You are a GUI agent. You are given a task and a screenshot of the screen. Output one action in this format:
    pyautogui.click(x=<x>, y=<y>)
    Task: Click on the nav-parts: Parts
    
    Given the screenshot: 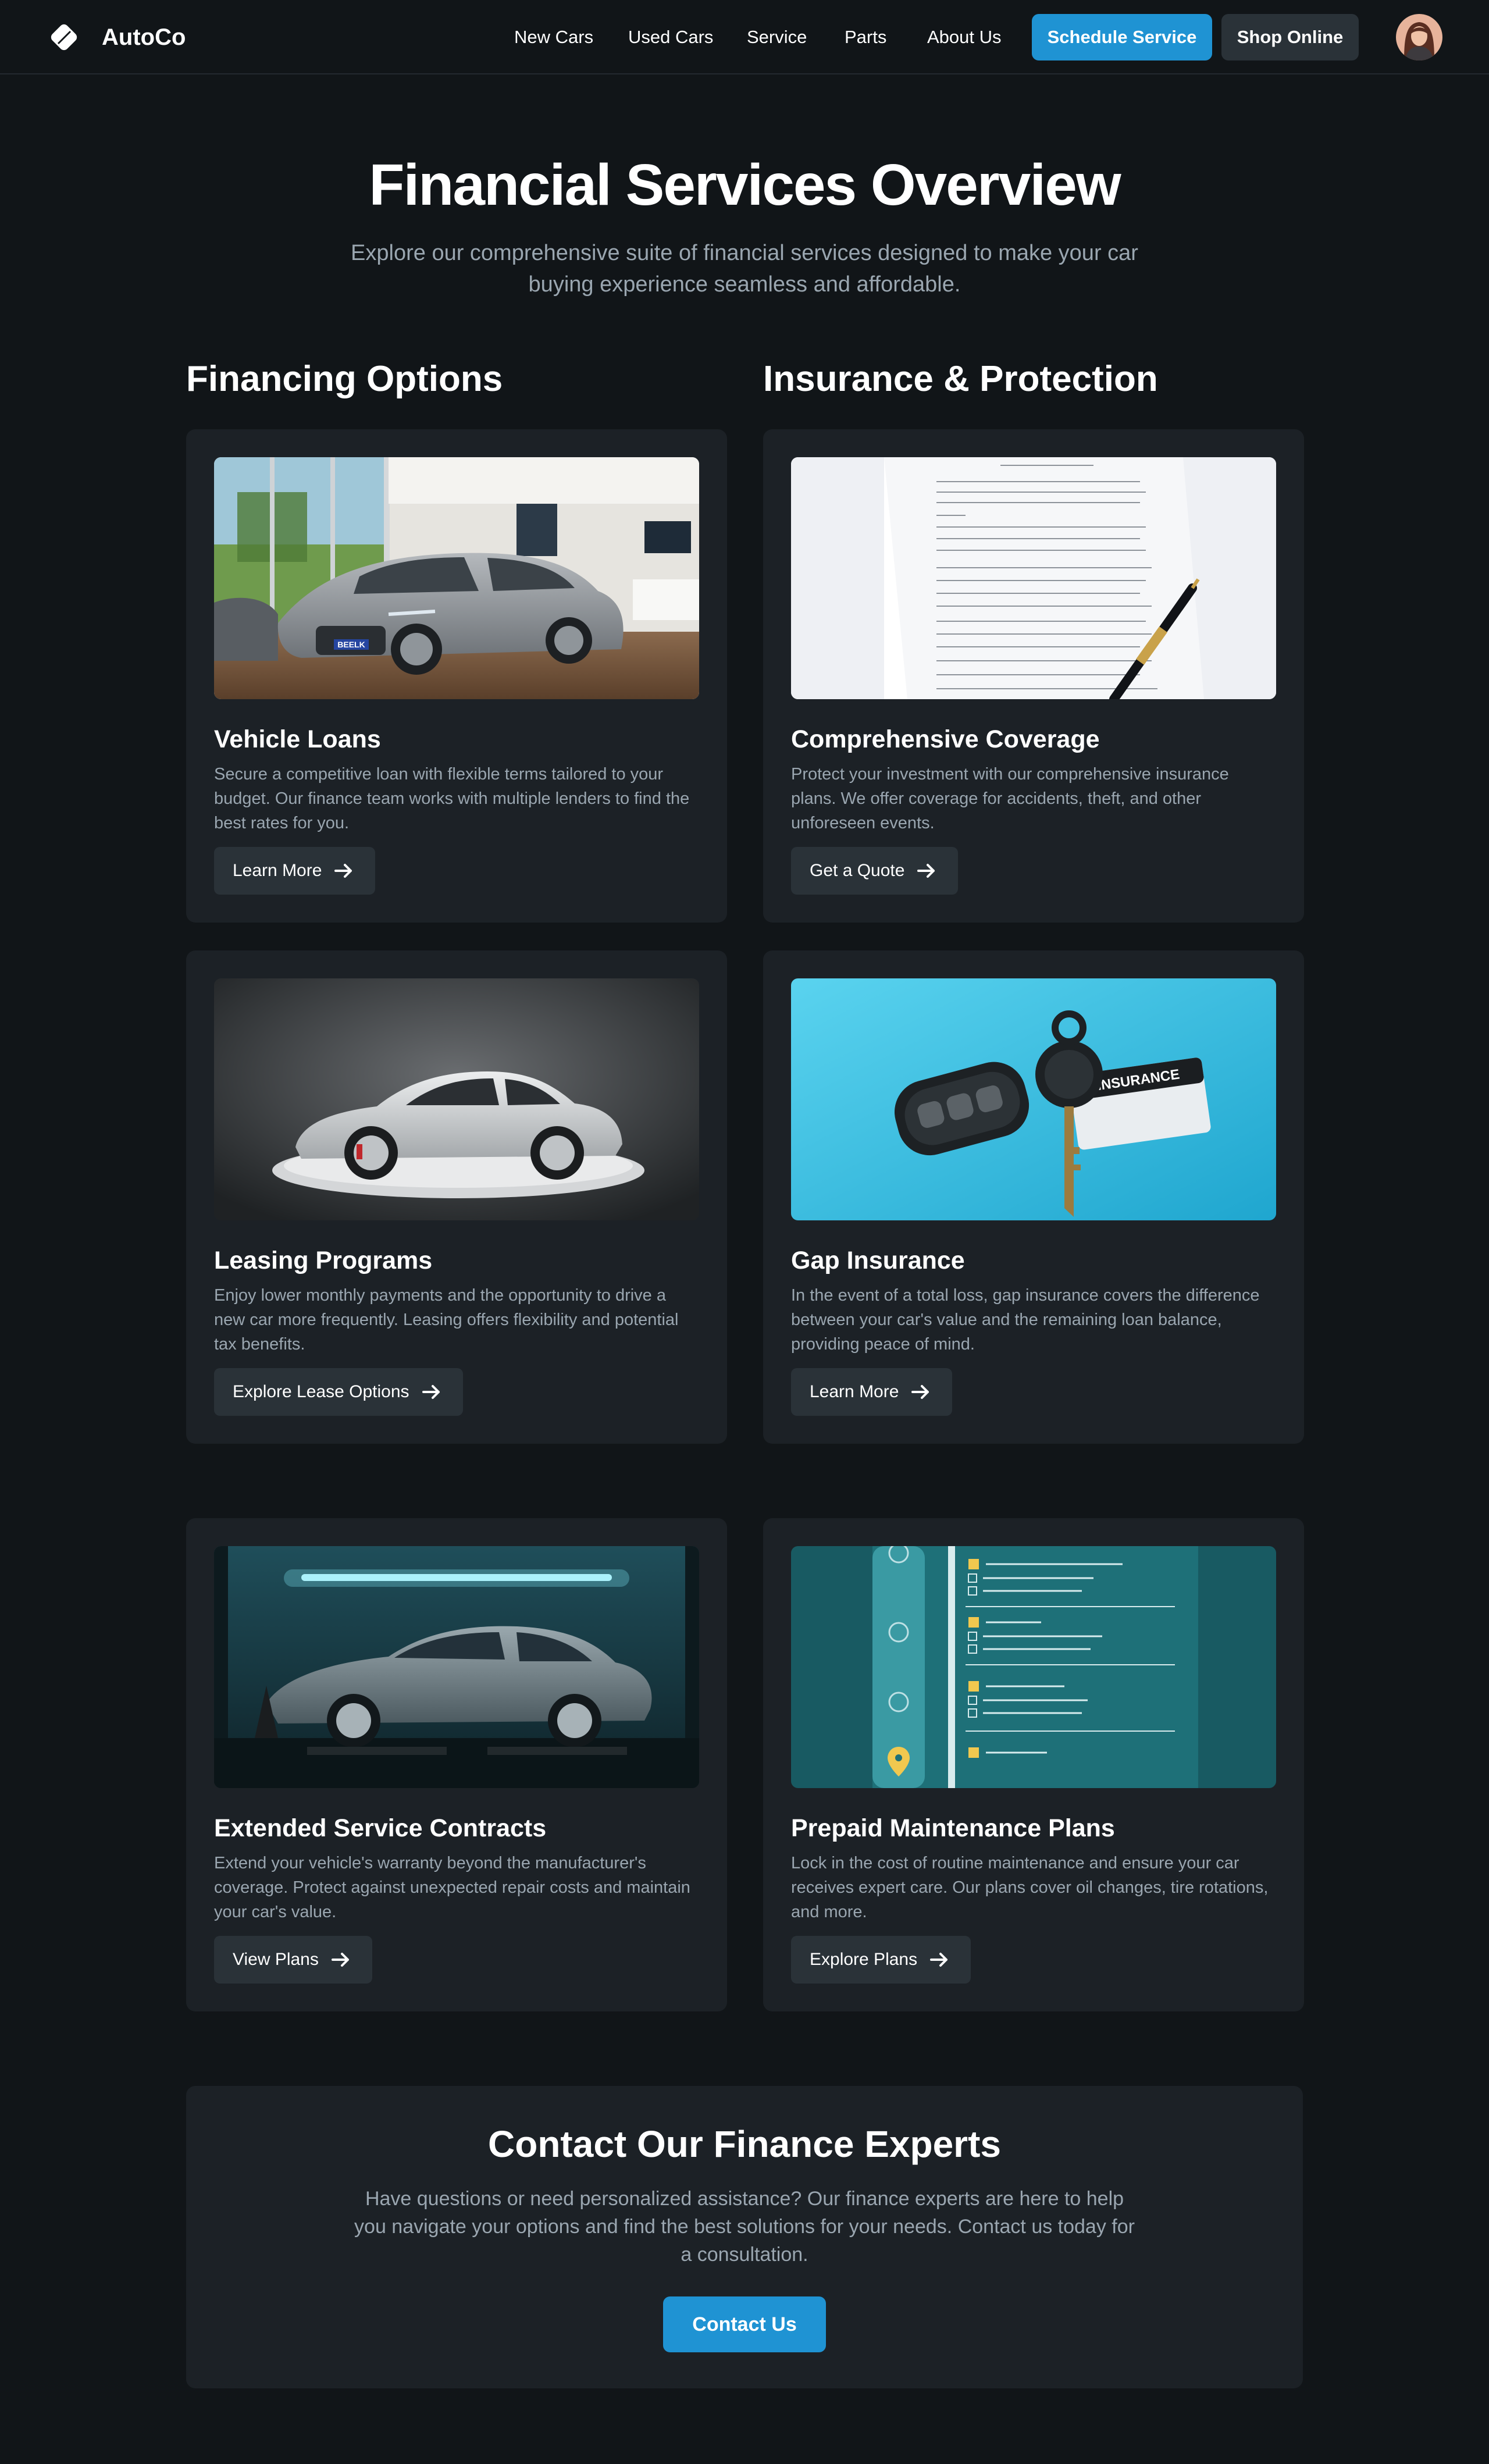 What is the action you would take?
    pyautogui.click(x=865, y=37)
    